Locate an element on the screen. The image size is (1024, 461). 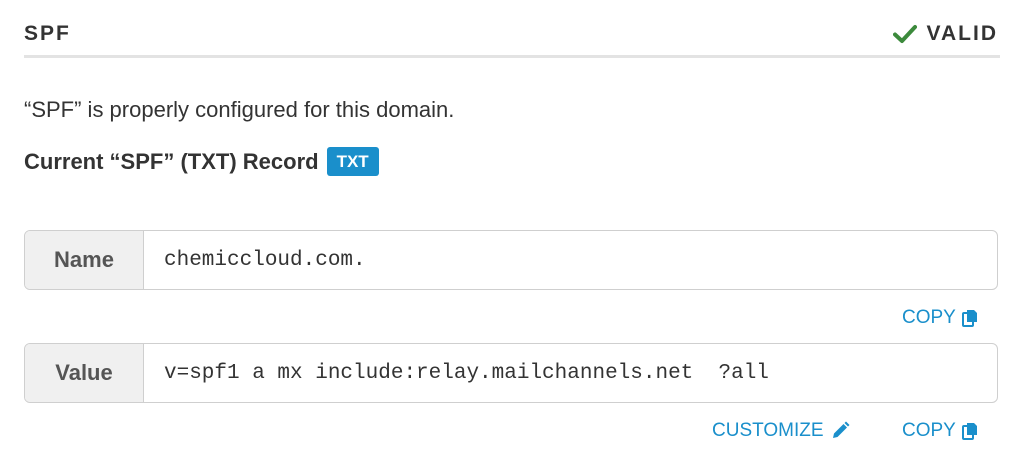
customize-button: CUSTOMIZE is located at coordinates (781, 431).